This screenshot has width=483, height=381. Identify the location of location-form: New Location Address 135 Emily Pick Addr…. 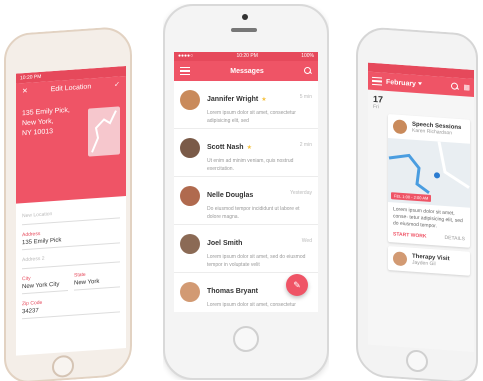
(71, 262).